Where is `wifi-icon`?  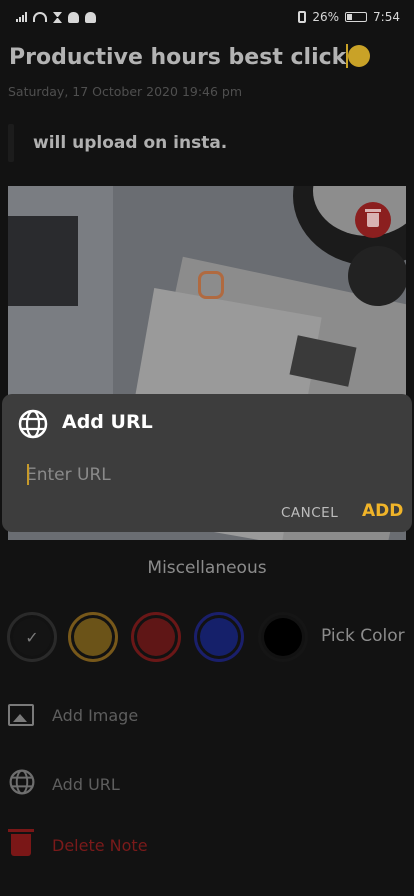
wifi-icon is located at coordinates (40, 17).